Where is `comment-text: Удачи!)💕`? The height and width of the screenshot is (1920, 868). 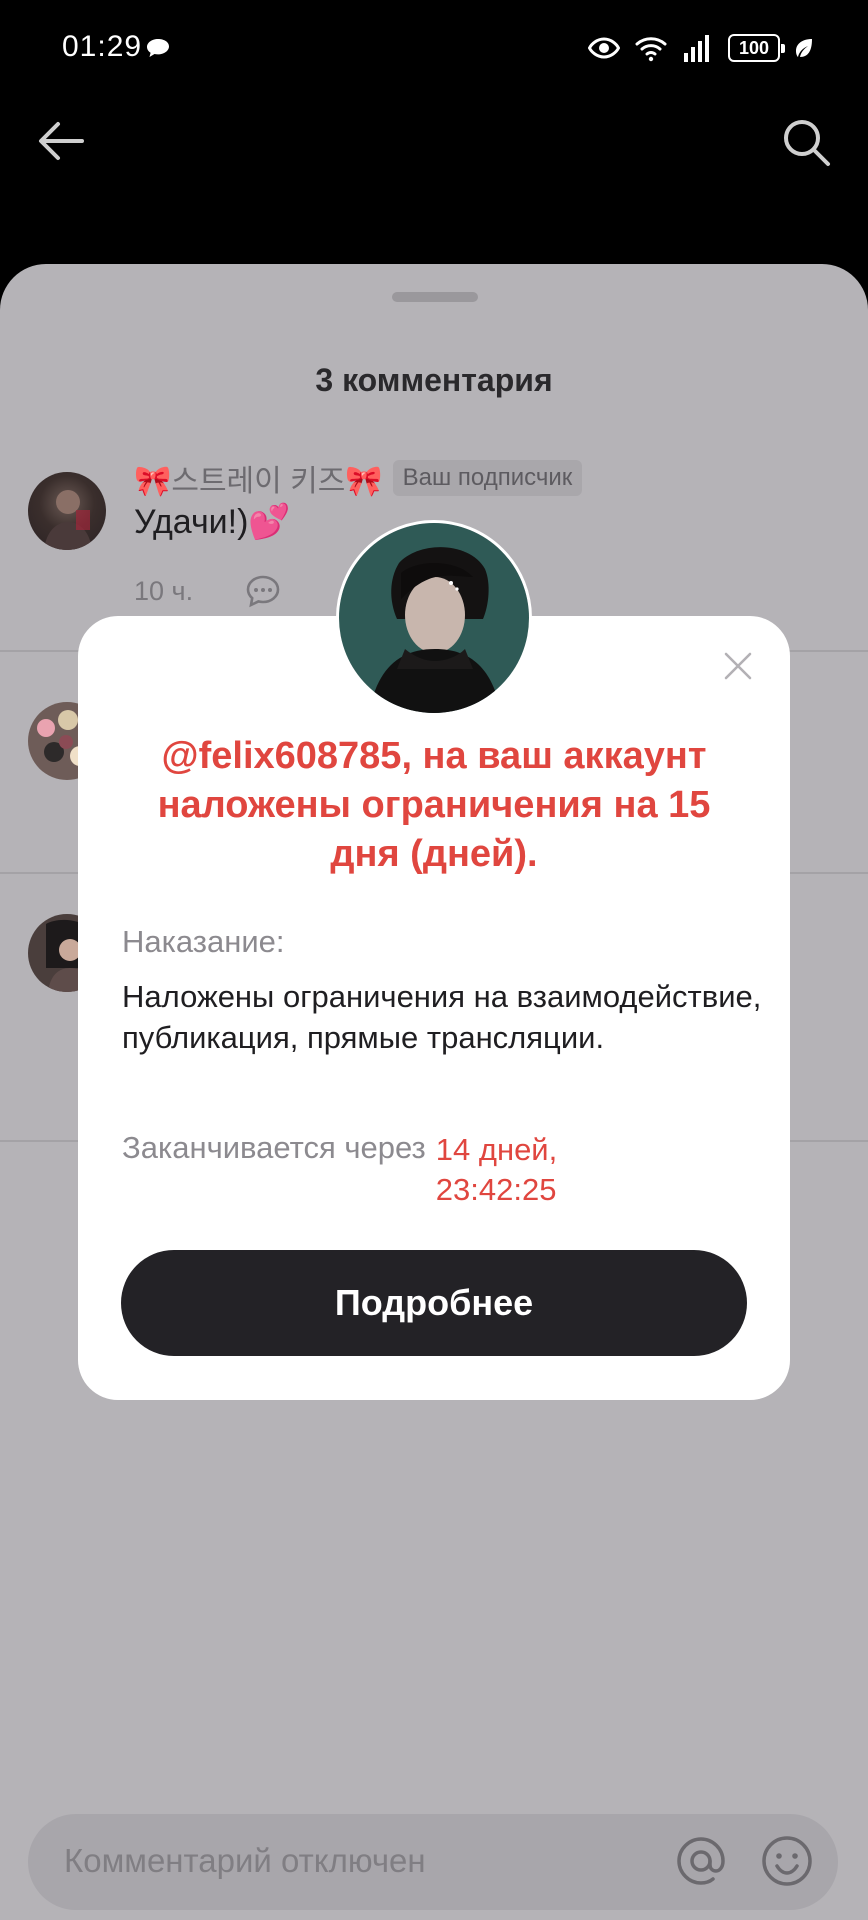
comment-text: Удачи!)💕 is located at coordinates (212, 522).